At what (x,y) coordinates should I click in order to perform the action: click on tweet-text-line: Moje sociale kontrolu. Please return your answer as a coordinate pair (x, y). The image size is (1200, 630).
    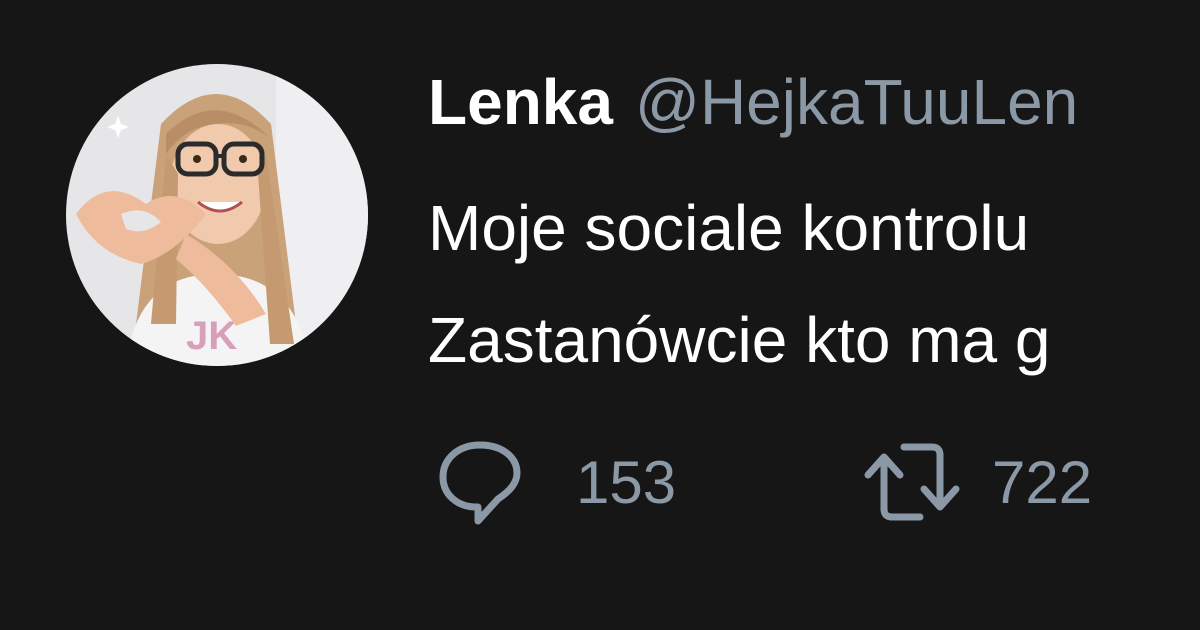
    Looking at the image, I should click on (729, 228).